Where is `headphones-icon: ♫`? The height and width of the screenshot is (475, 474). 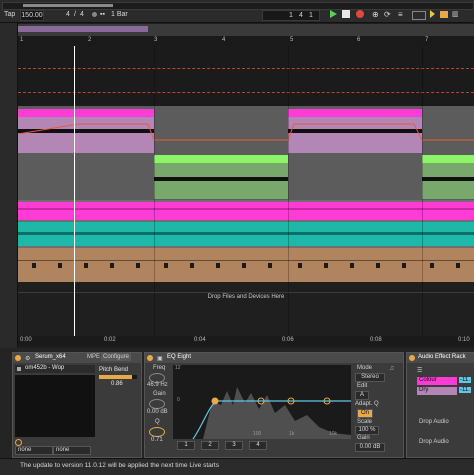
headphones-icon: ♫ is located at coordinates (391, 368).